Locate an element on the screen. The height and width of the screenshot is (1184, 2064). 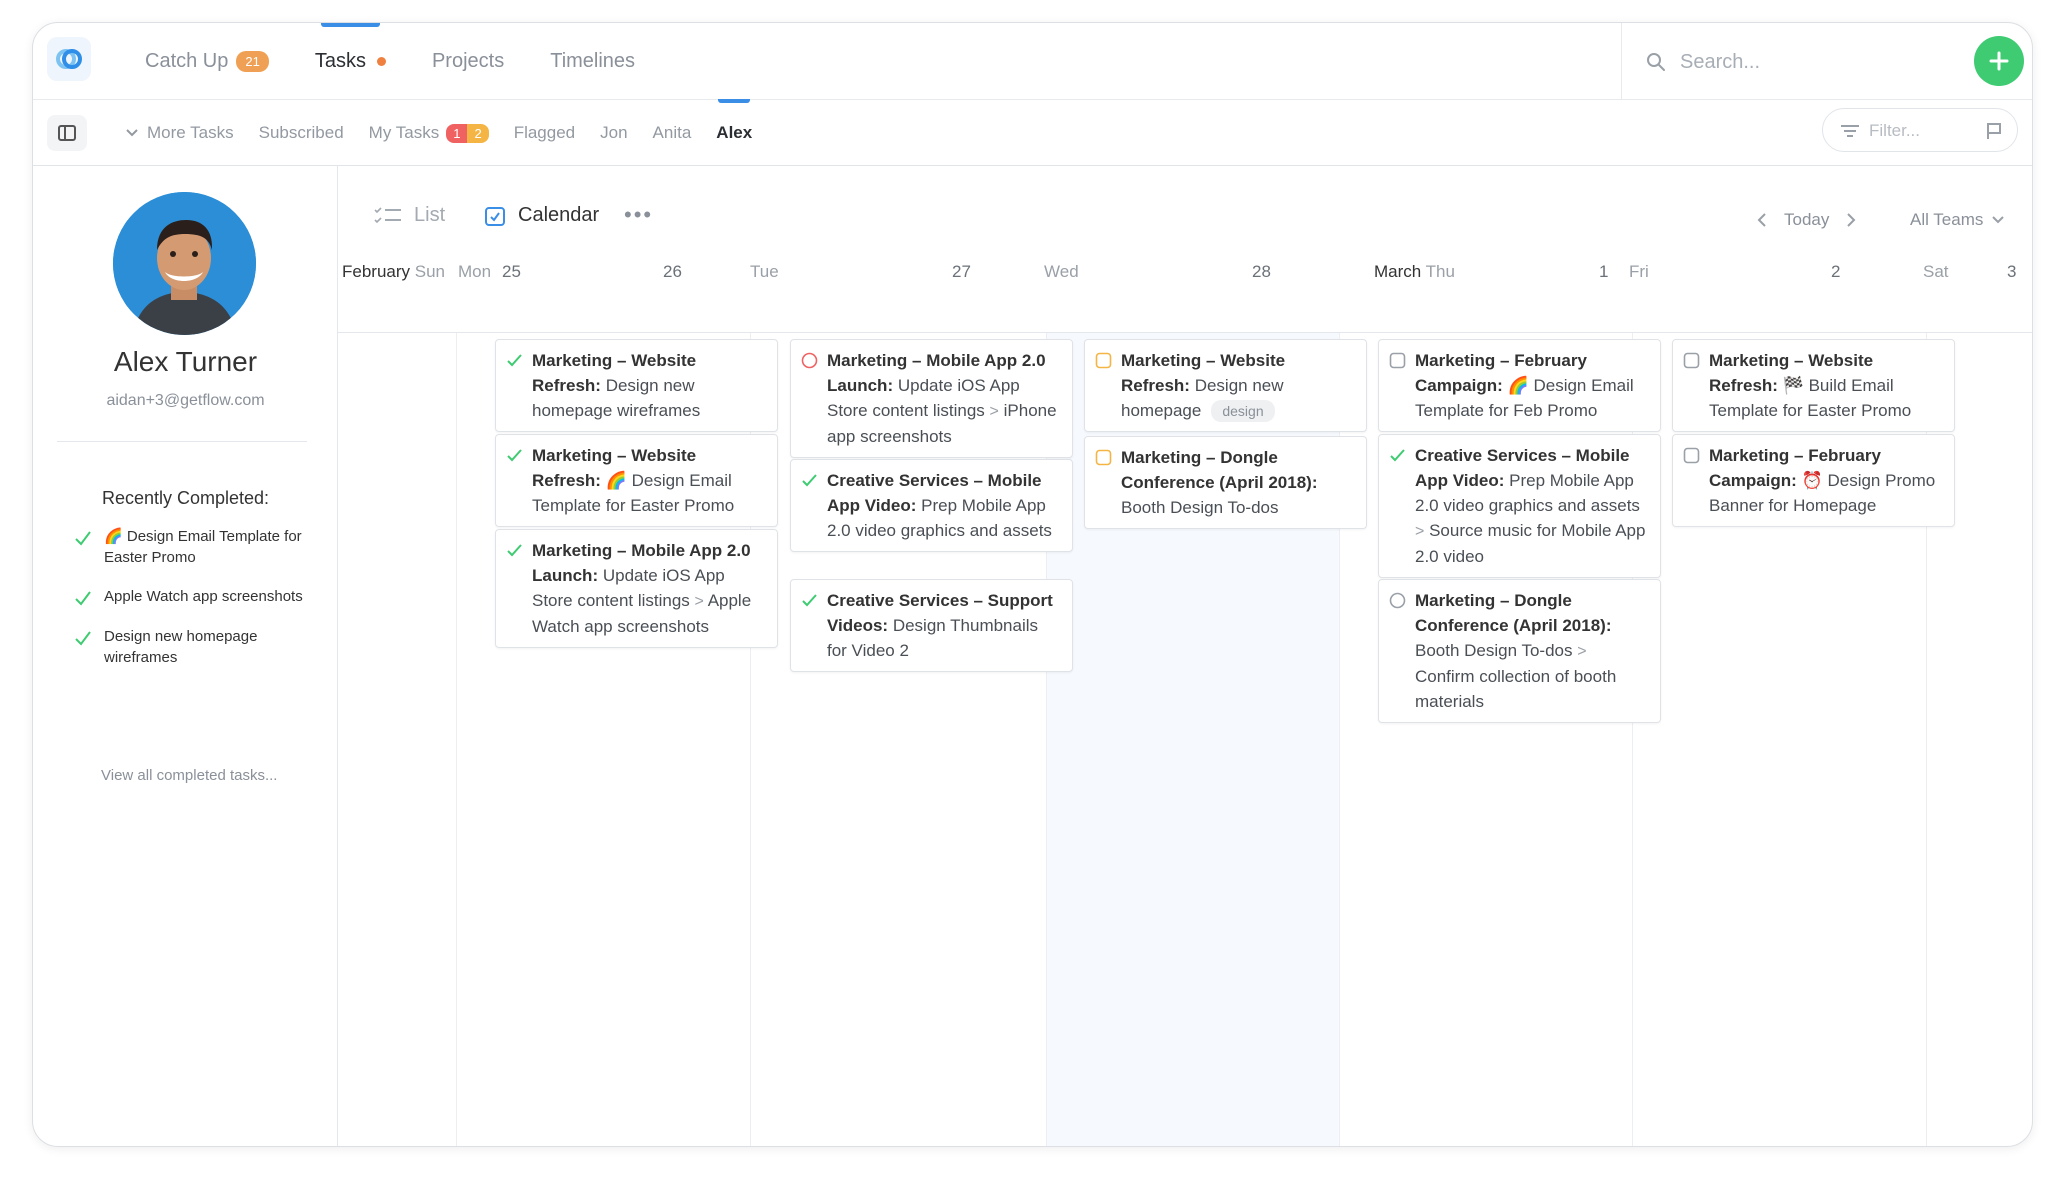
tab-catch-up: Catch Up 21 is located at coordinates (207, 61).